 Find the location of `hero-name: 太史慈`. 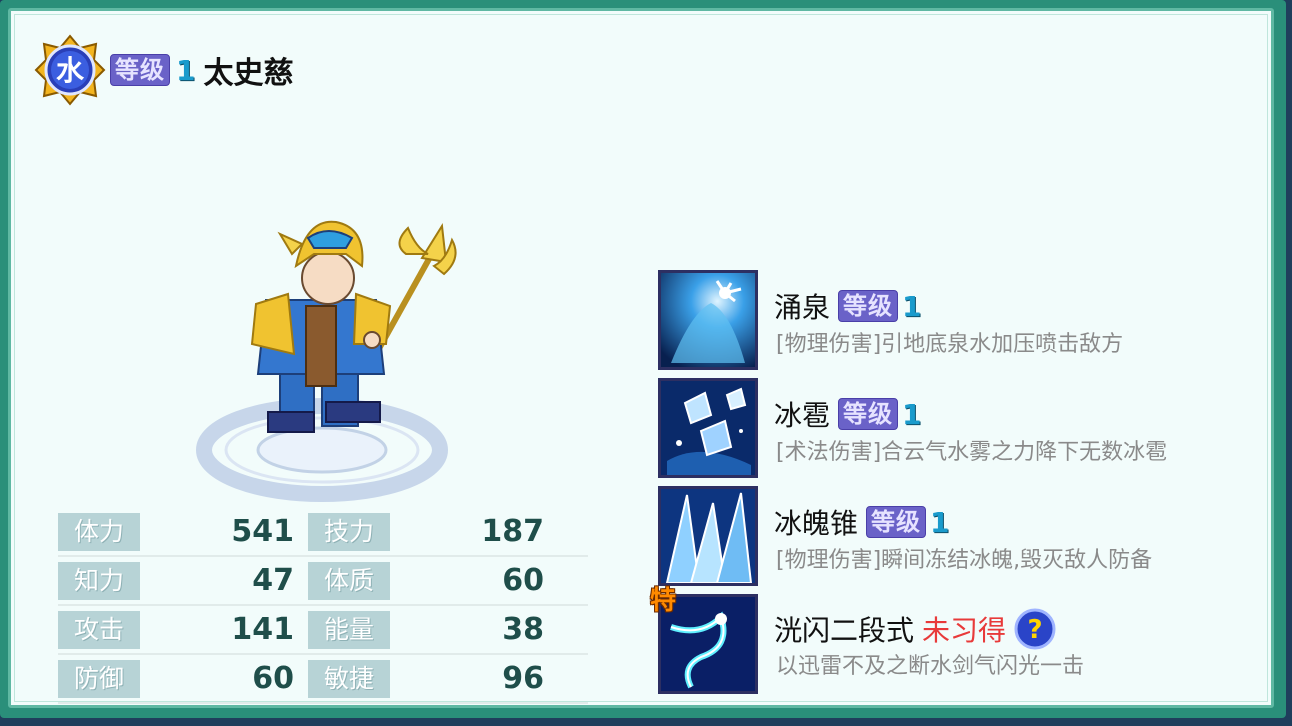

hero-name: 太史慈 is located at coordinates (248, 73).